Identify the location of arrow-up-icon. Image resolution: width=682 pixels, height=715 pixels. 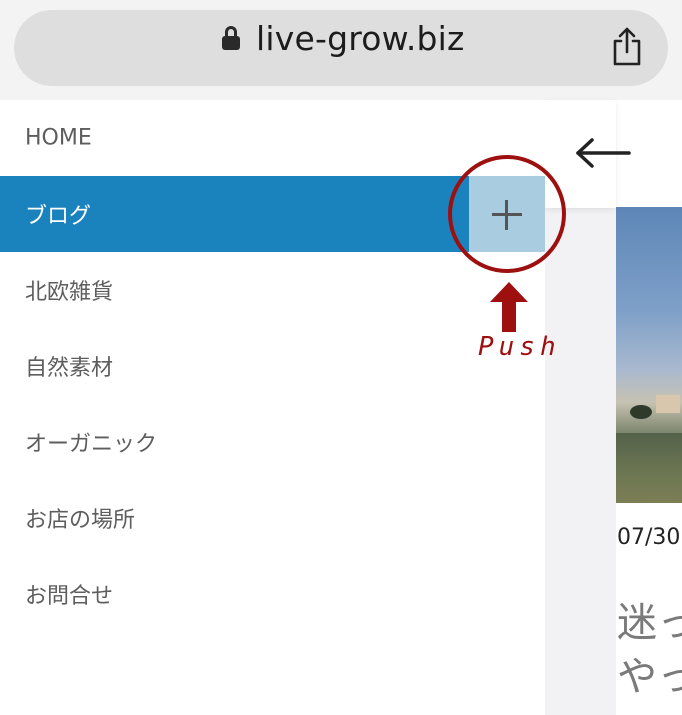
(509, 307).